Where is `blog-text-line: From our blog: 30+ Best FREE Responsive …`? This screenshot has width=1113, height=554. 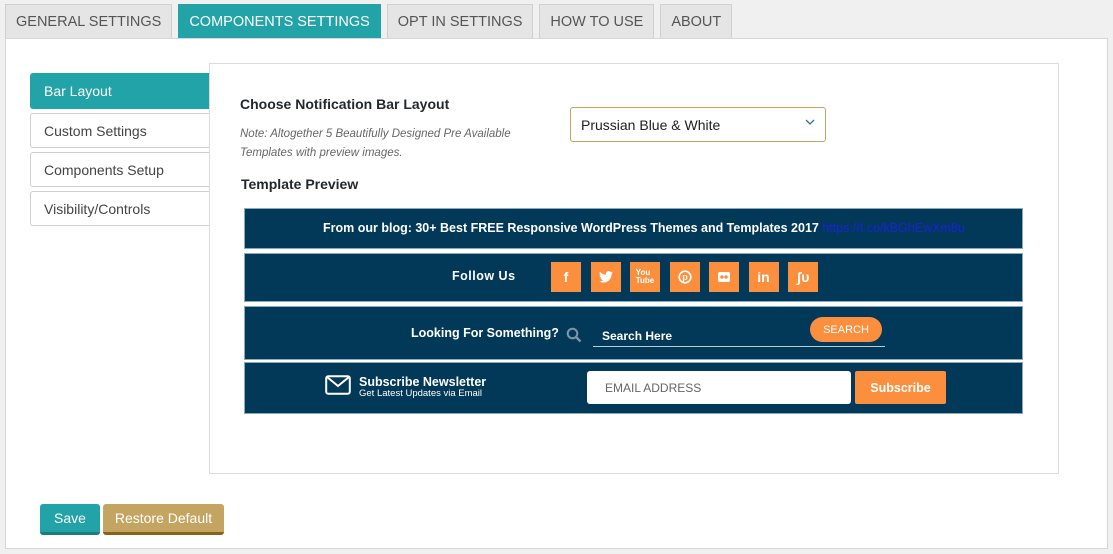
blog-text-line: From our blog: 30+ Best FREE Responsive … is located at coordinates (644, 228).